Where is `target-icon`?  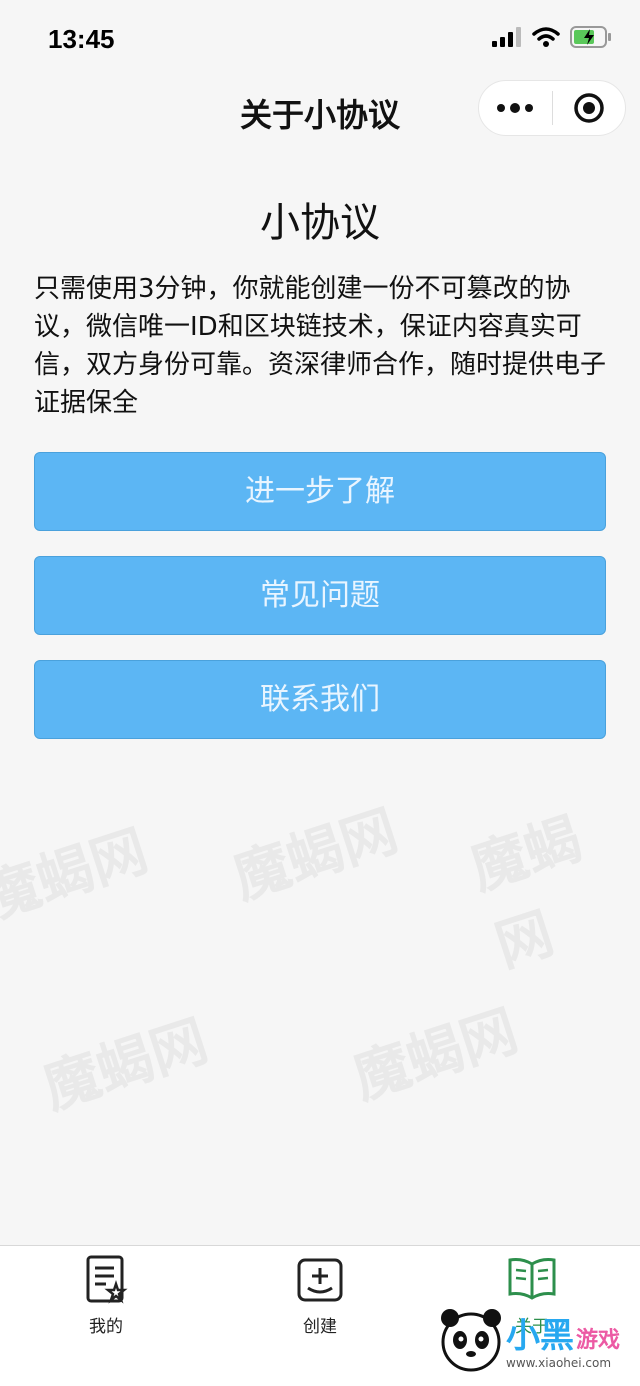 target-icon is located at coordinates (589, 108).